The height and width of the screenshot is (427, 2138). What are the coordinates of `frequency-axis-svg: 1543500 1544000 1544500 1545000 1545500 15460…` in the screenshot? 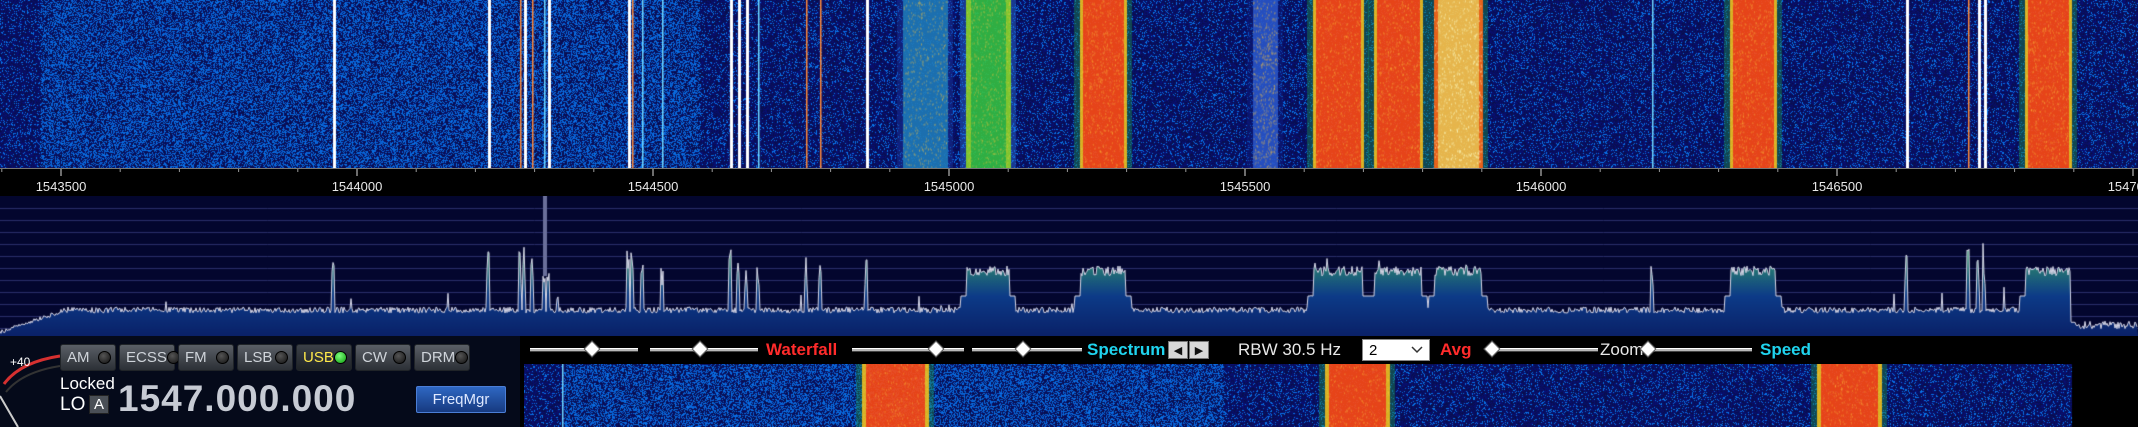 It's located at (1069, 181).